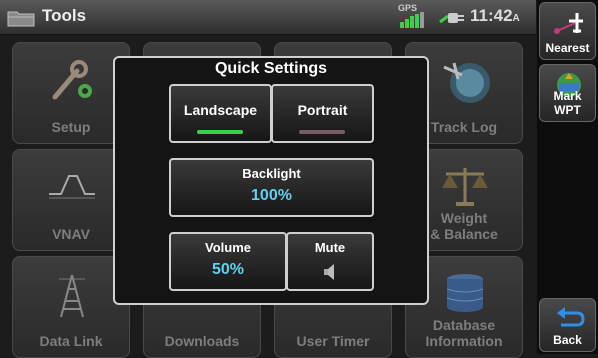  I want to click on backlight-value: 100%, so click(271, 195).